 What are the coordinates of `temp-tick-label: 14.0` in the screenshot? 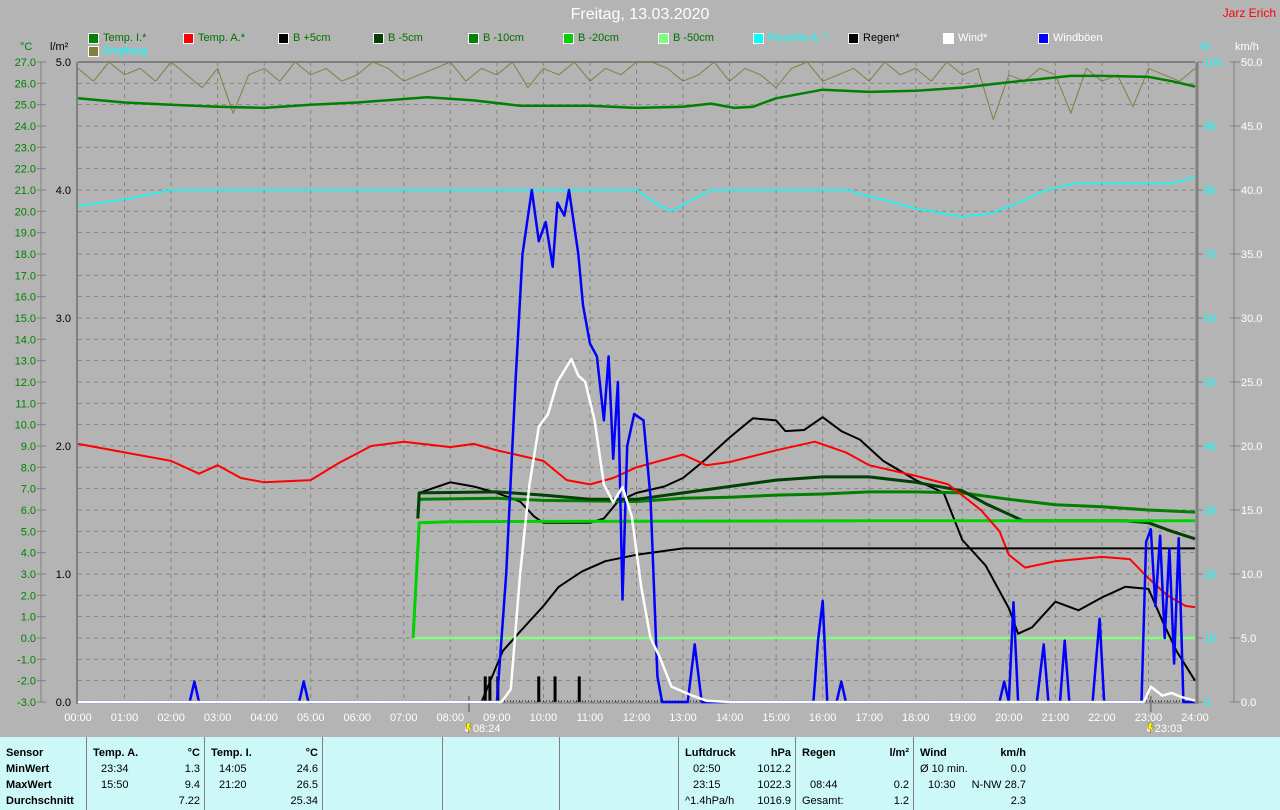 It's located at (25, 340).